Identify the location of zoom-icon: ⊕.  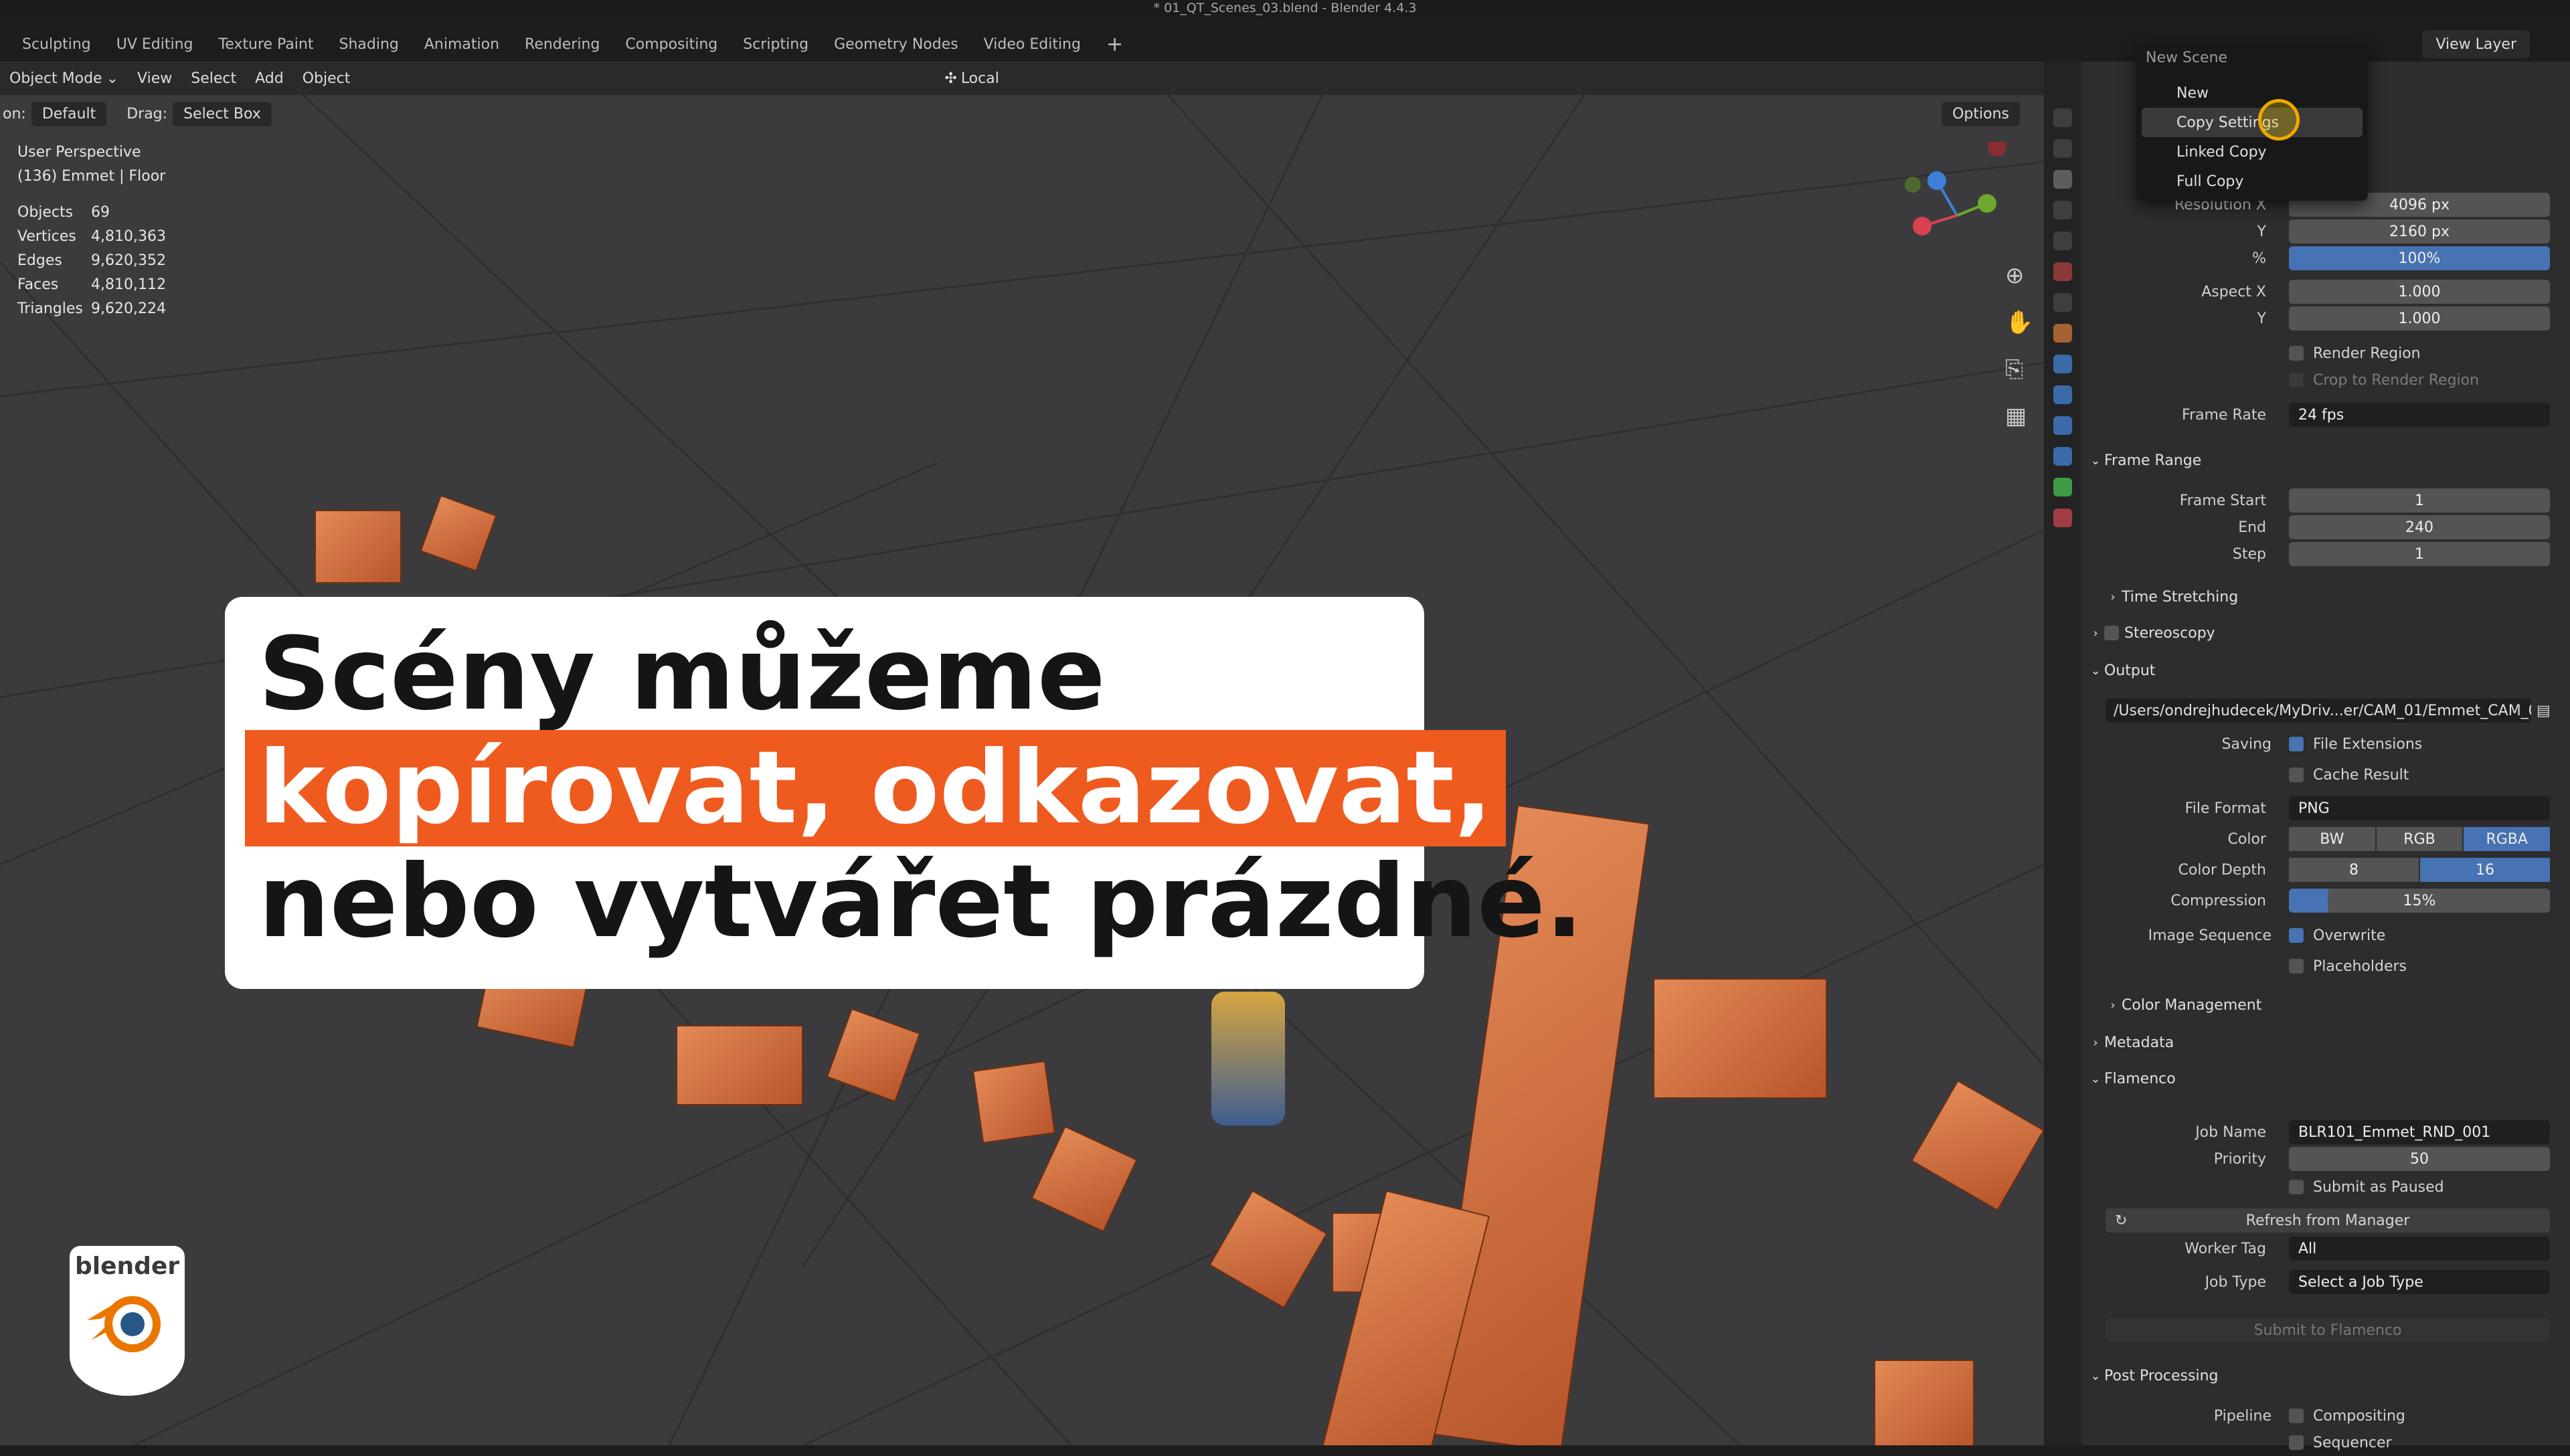
(2019, 275).